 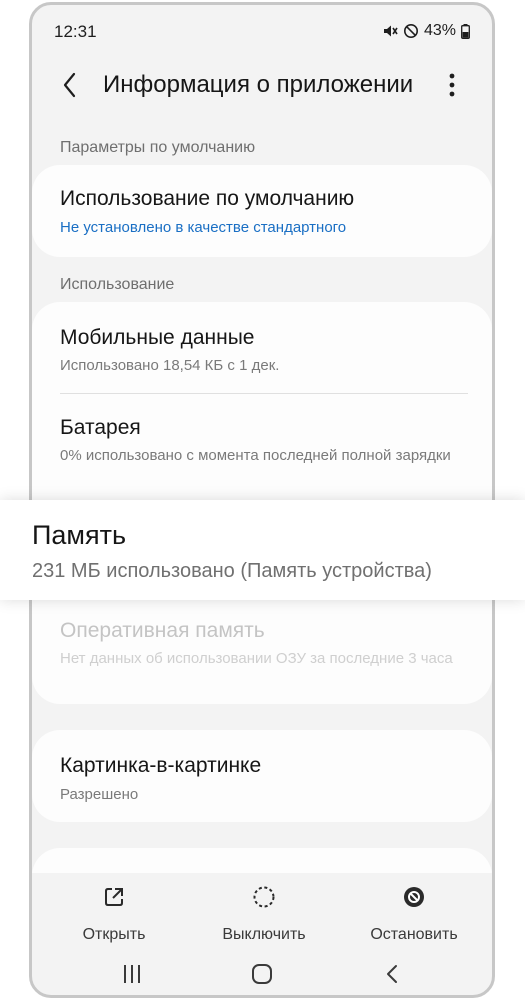 What do you see at coordinates (114, 934) in the screenshot?
I see `open-label: Открыть` at bounding box center [114, 934].